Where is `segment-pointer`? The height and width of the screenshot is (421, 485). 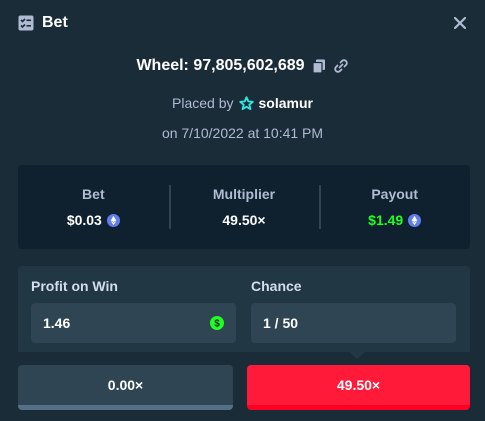 segment-pointer is located at coordinates (357, 355).